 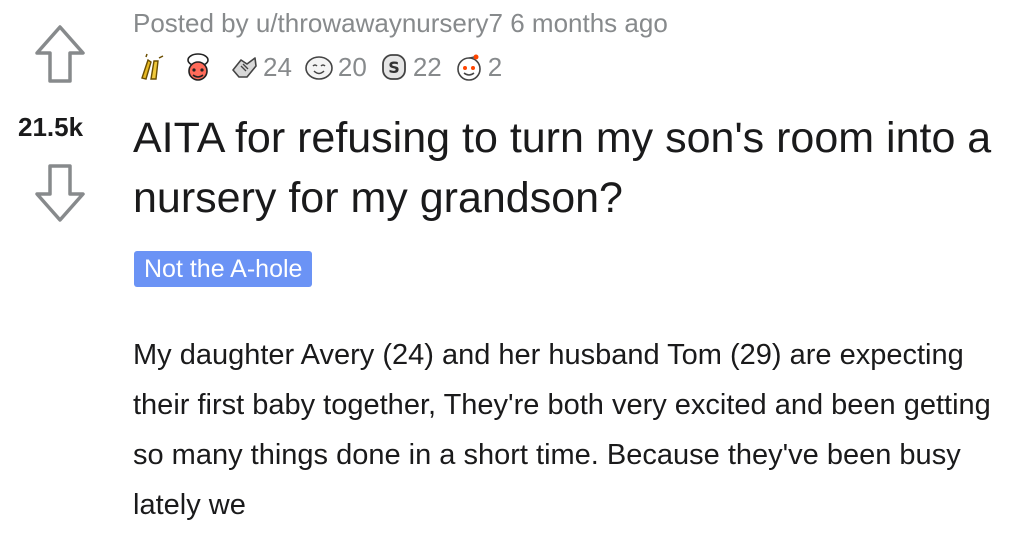 What do you see at coordinates (198, 67) in the screenshot?
I see `wholesome-chef-icon` at bounding box center [198, 67].